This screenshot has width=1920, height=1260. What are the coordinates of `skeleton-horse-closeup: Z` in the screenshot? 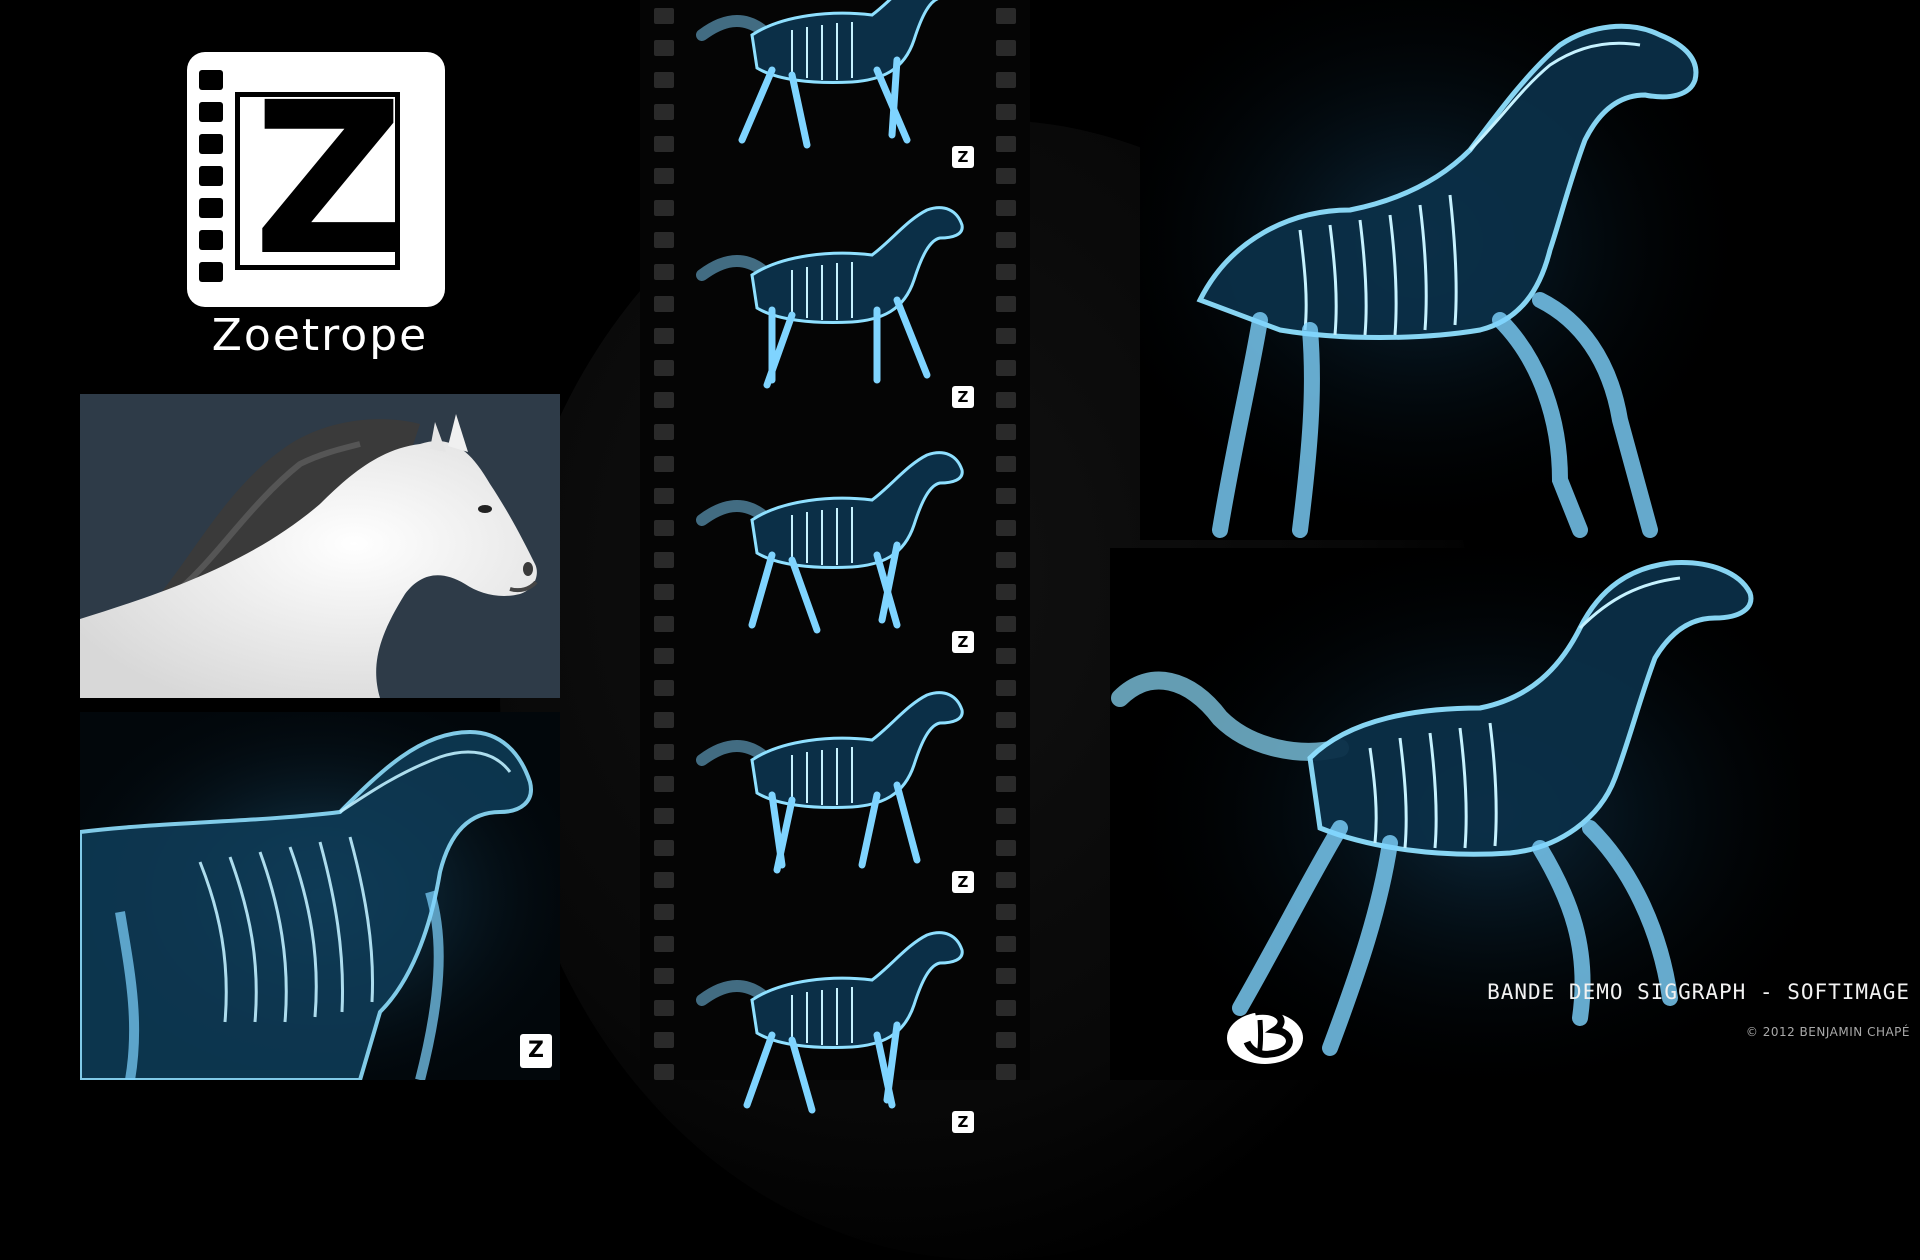 It's located at (320, 896).